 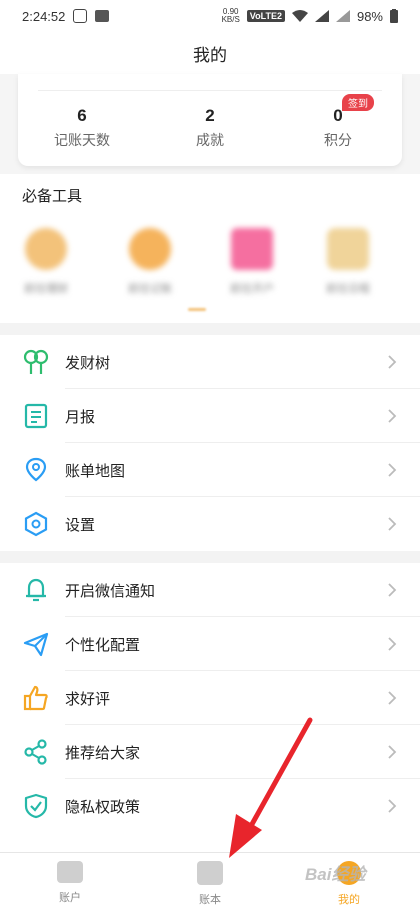 I want to click on annotation-arrow-icon, so click(x=271, y=787).